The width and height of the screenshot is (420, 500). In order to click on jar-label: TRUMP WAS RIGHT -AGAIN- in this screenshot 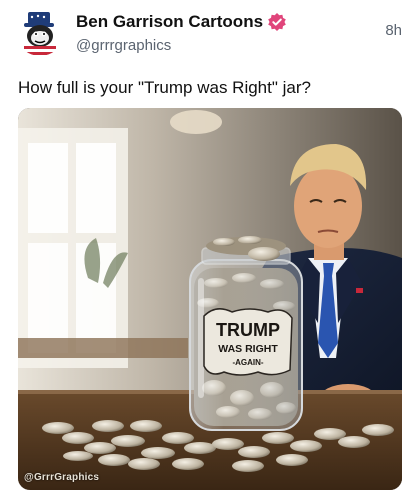, I will do `click(248, 342)`.